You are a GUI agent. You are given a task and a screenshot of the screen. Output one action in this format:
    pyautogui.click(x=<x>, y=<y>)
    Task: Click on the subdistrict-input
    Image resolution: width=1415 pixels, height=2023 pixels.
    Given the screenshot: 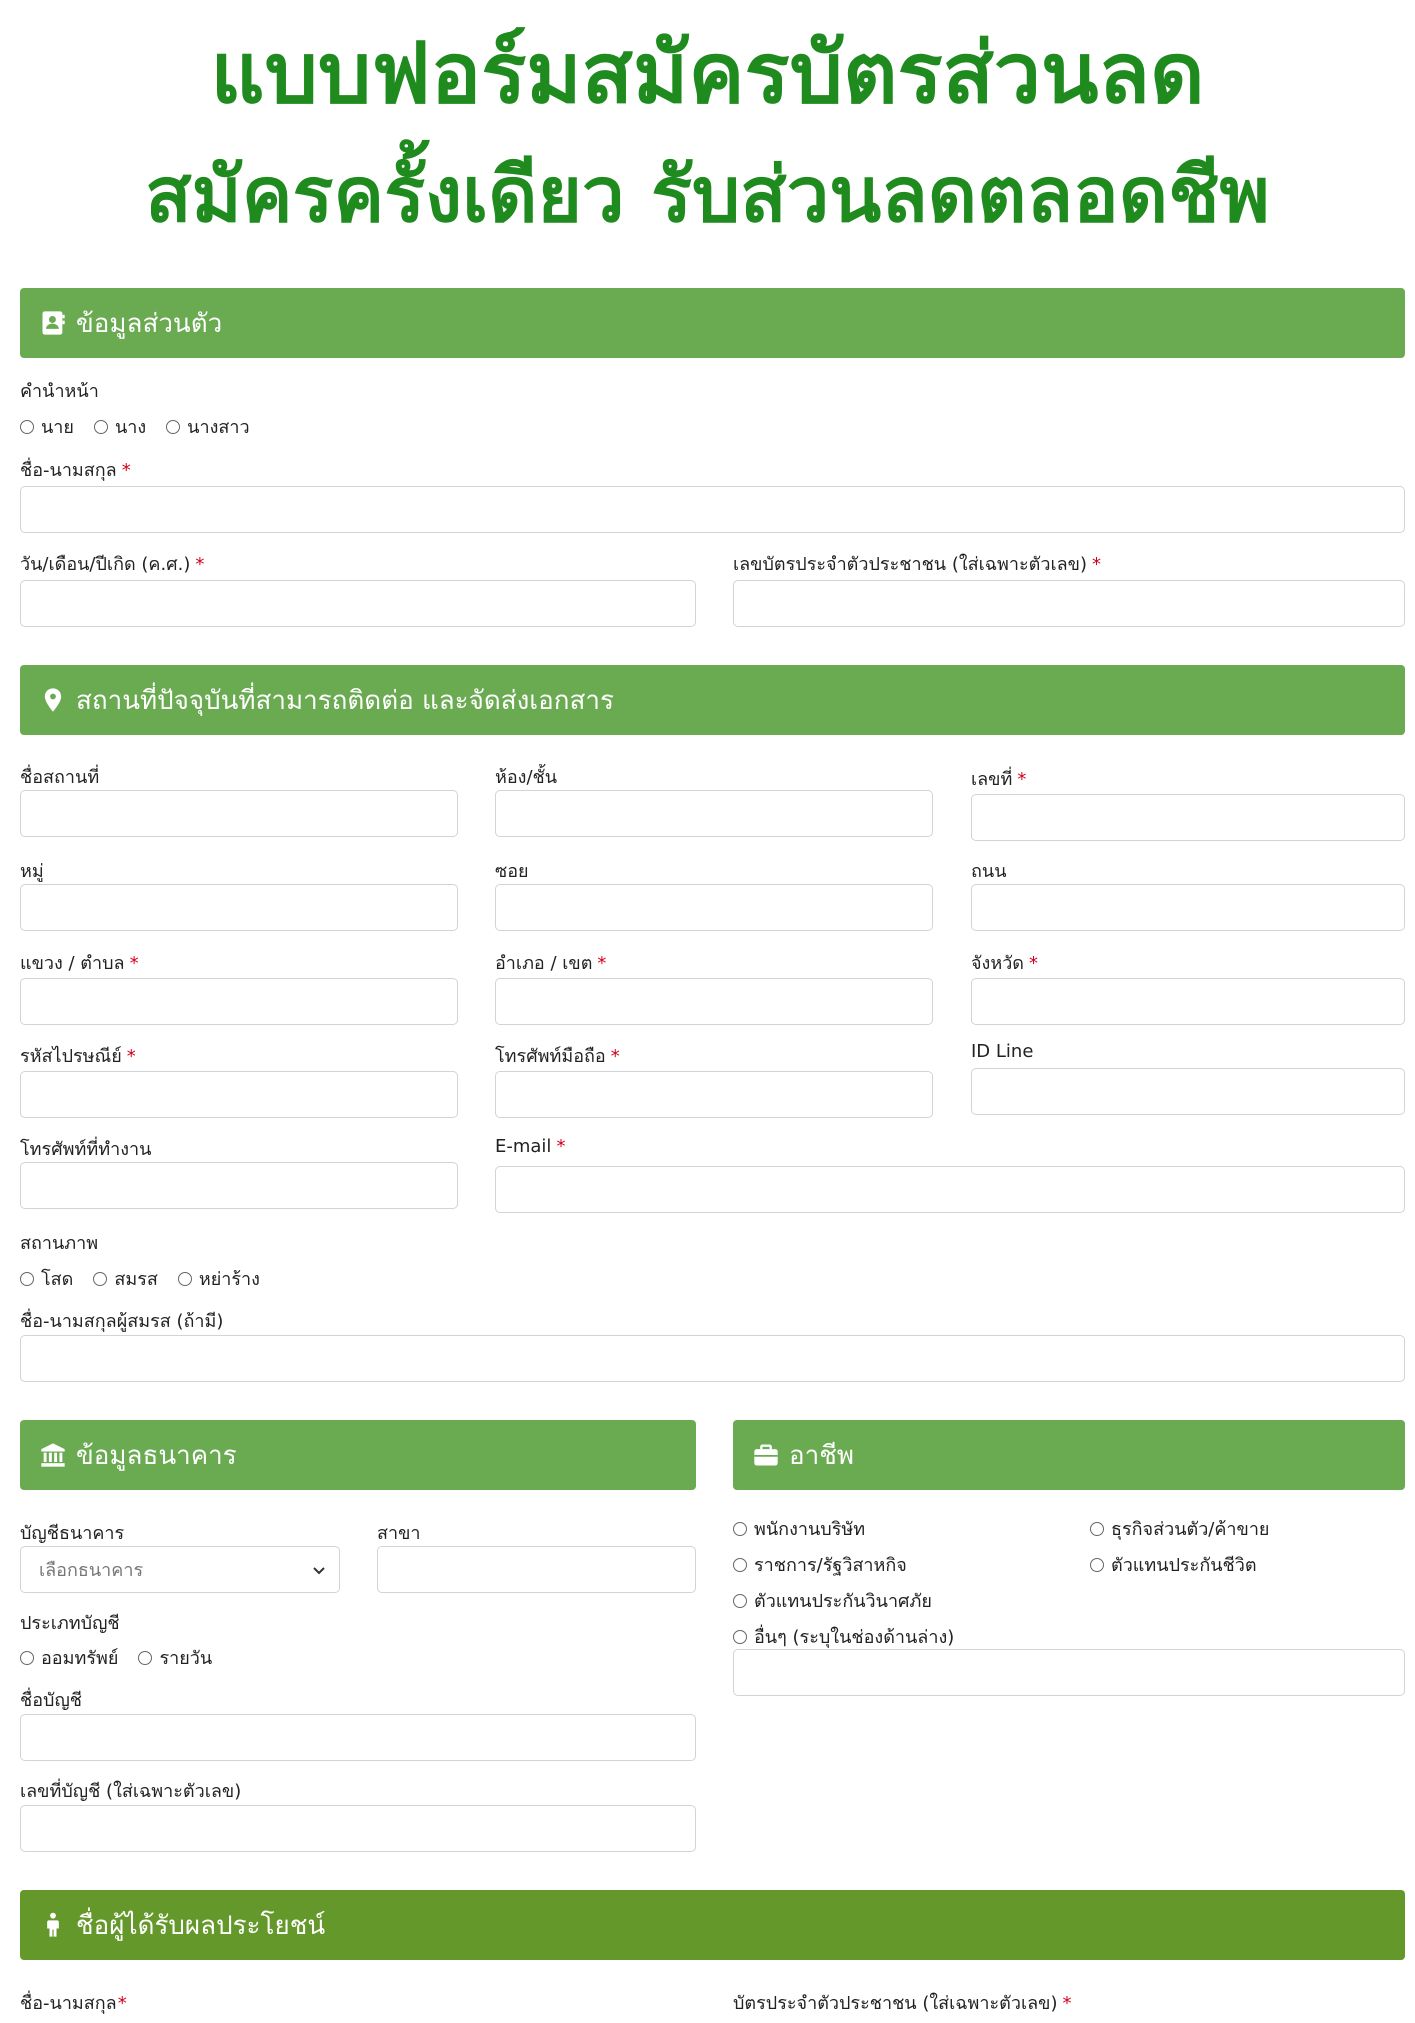 What is the action you would take?
    pyautogui.click(x=239, y=1001)
    